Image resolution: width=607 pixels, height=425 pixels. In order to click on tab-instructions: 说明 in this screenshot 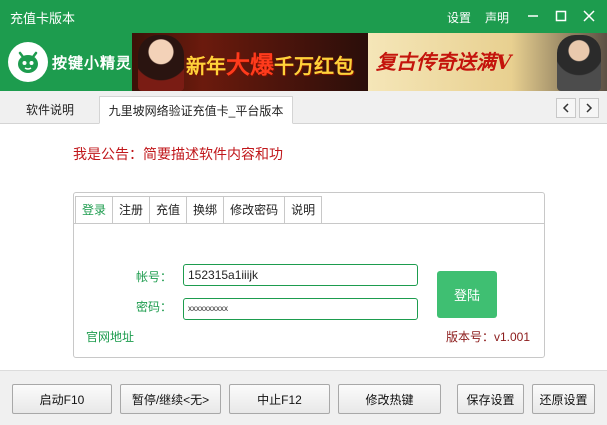, I will do `click(304, 210)`.